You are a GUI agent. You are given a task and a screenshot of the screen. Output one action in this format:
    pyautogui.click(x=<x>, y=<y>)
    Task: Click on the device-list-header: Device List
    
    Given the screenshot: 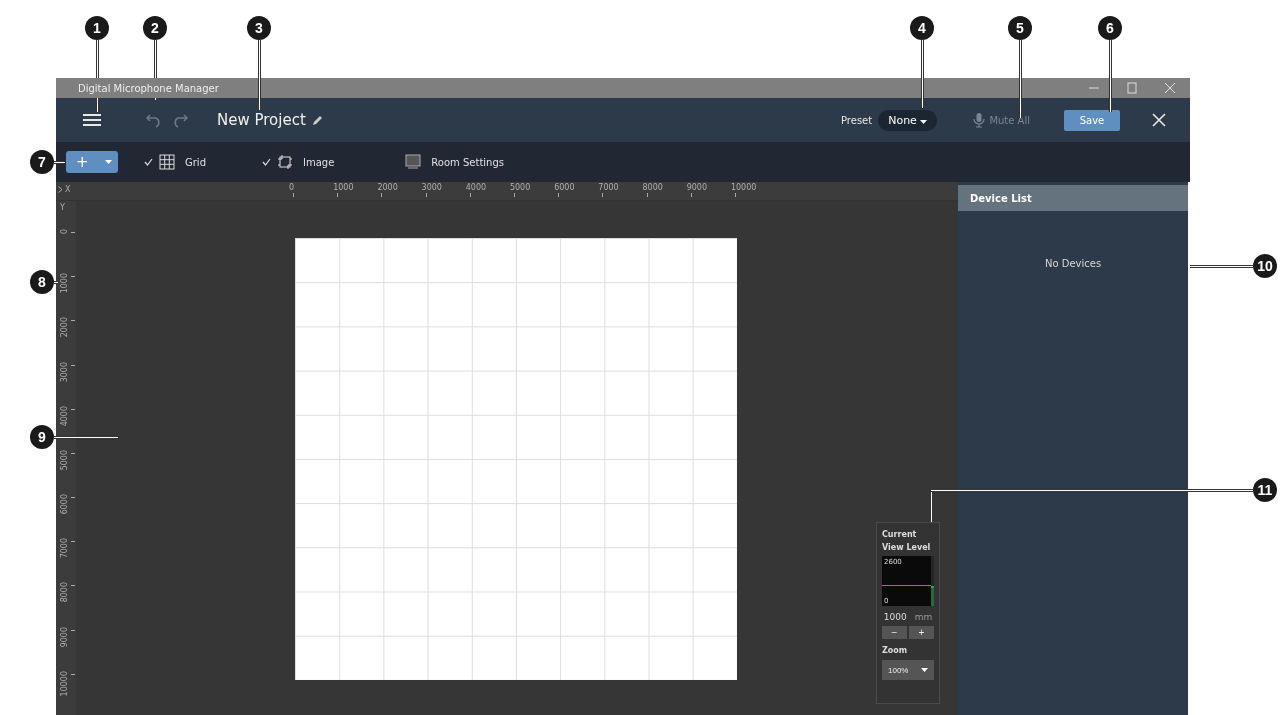 What is the action you would take?
    pyautogui.click(x=1073, y=198)
    